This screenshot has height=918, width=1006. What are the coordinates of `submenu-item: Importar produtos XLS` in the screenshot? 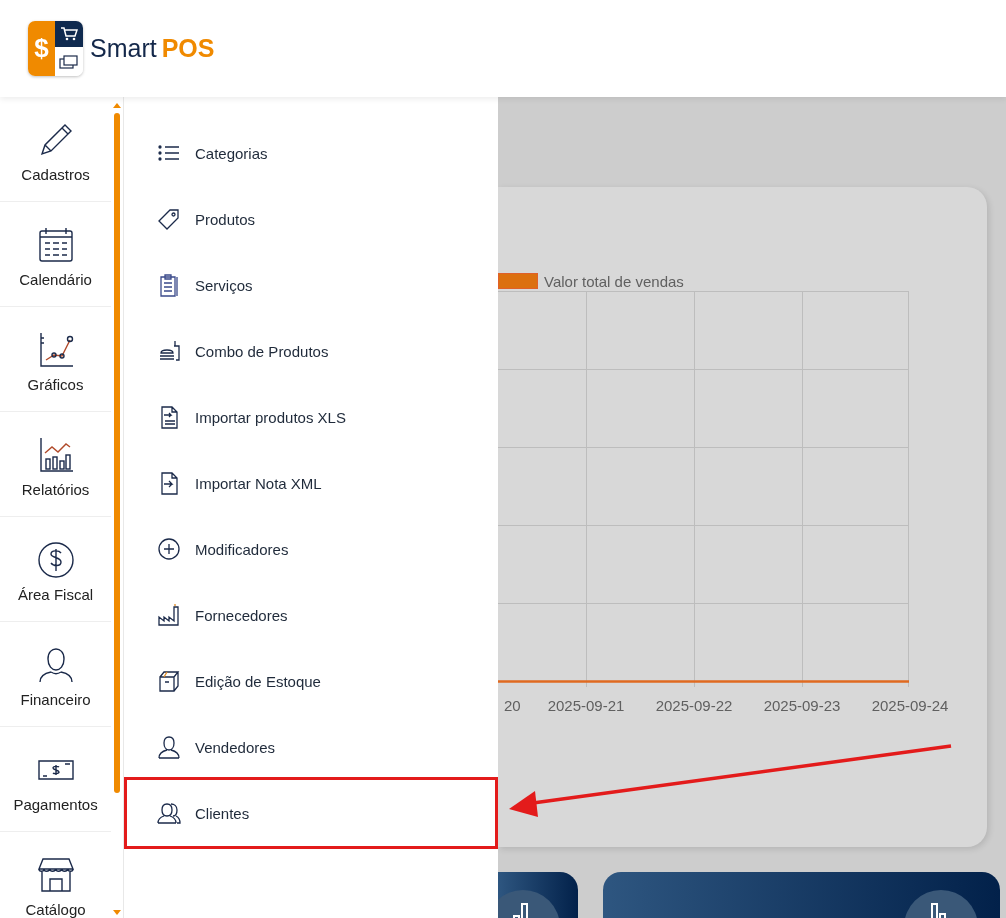 It's located at (311, 417).